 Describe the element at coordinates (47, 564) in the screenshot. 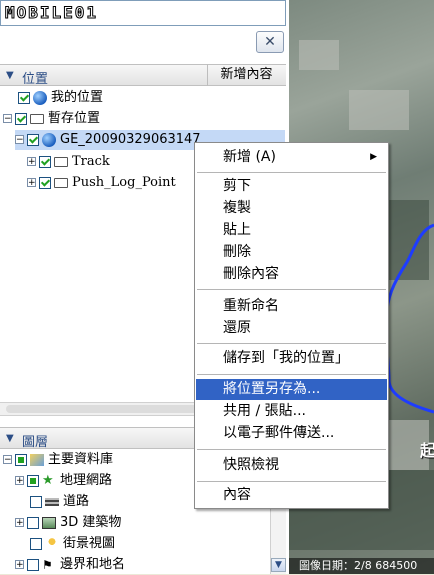

I see `flag-icon: ⚑` at that location.